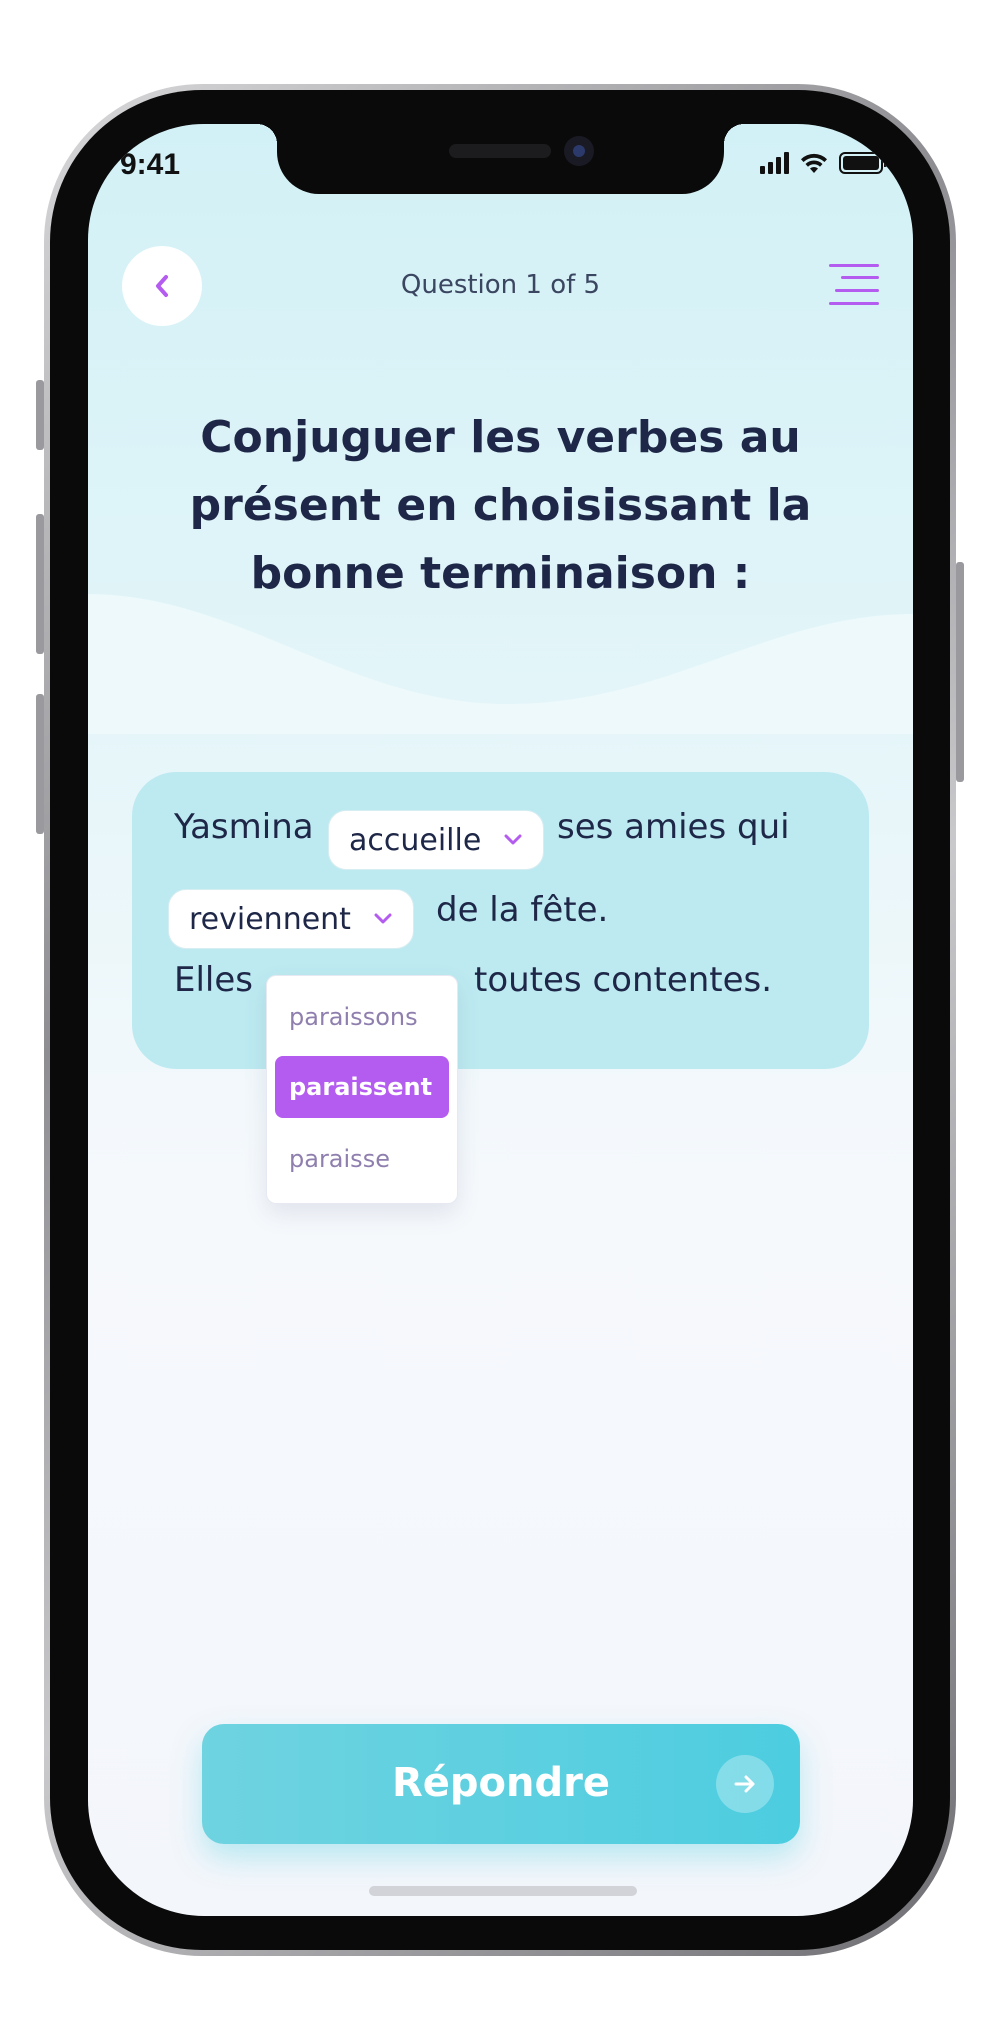 The height and width of the screenshot is (2038, 1000). Describe the element at coordinates (854, 284) in the screenshot. I see `menu-button` at that location.